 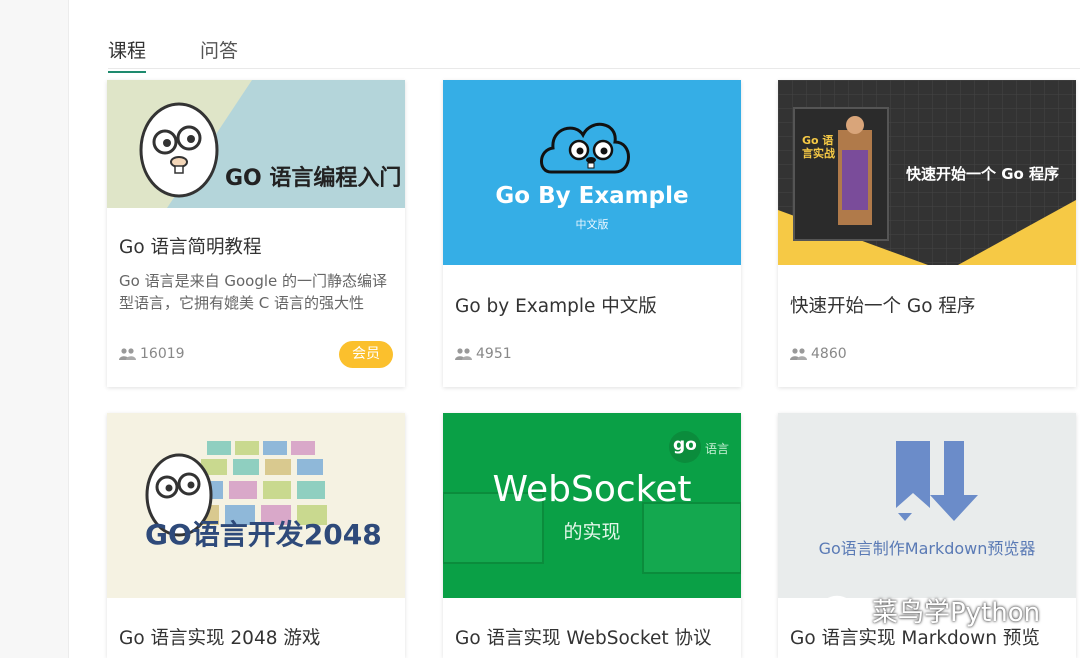 I want to click on course-cover: Go语言制作Markdown预览器, so click(x=927, y=505).